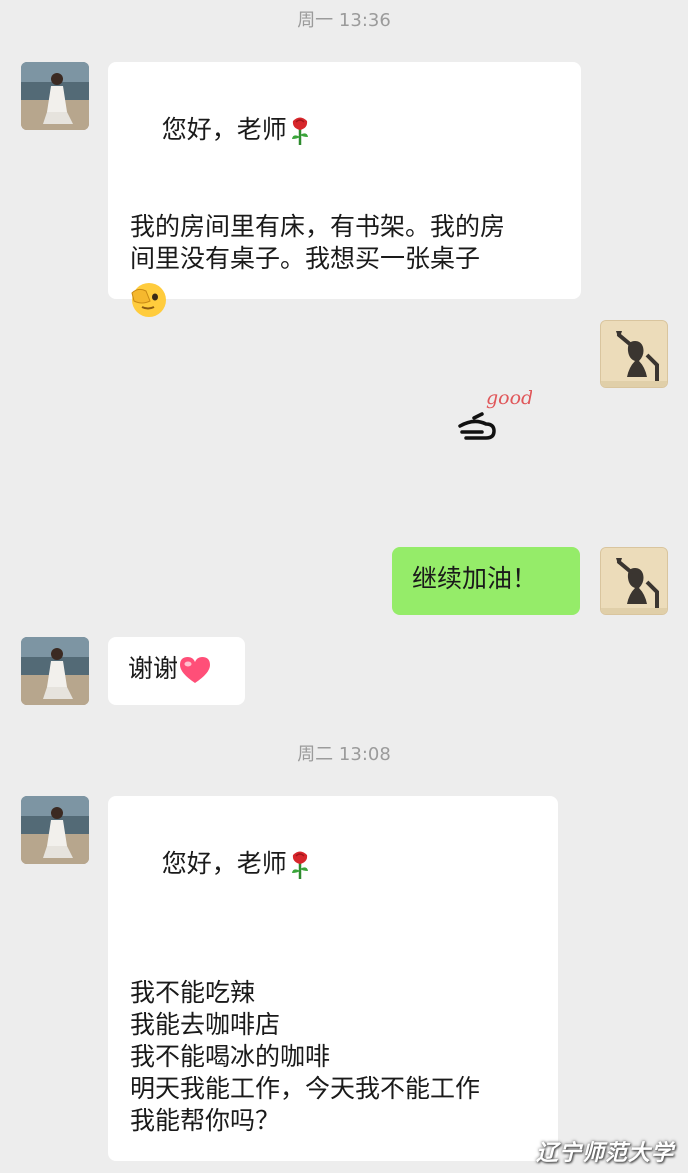 The width and height of the screenshot is (688, 1173). I want to click on cover-eye-emoji-icon, so click(148, 300).